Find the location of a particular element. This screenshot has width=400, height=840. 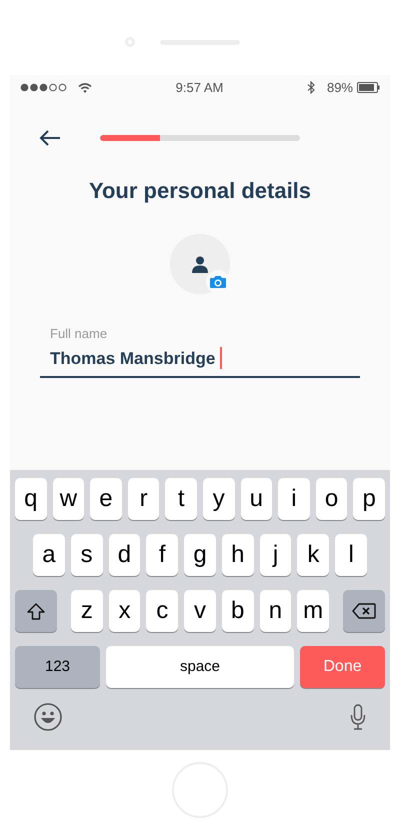

field-label: Full name is located at coordinates (79, 334).